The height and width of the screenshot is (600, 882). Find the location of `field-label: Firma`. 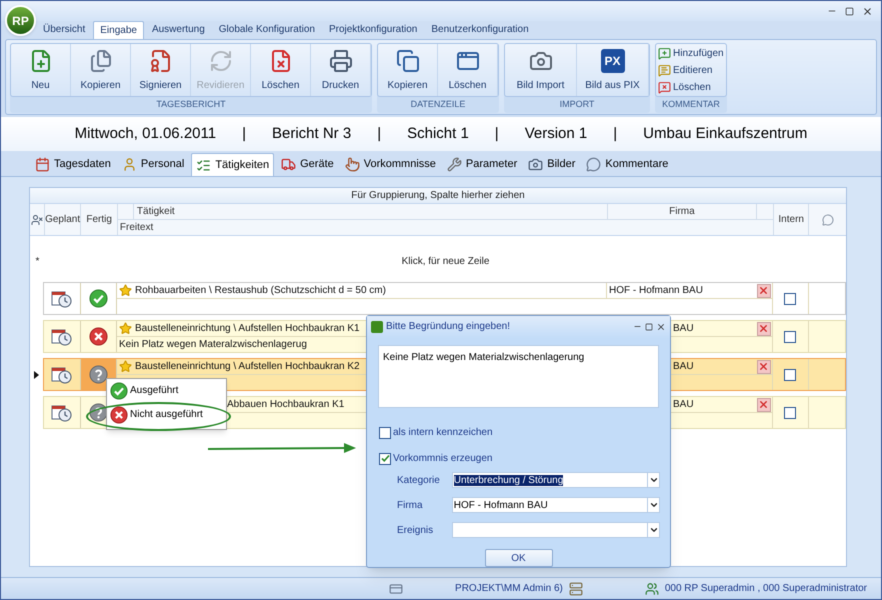

field-label: Firma is located at coordinates (410, 505).